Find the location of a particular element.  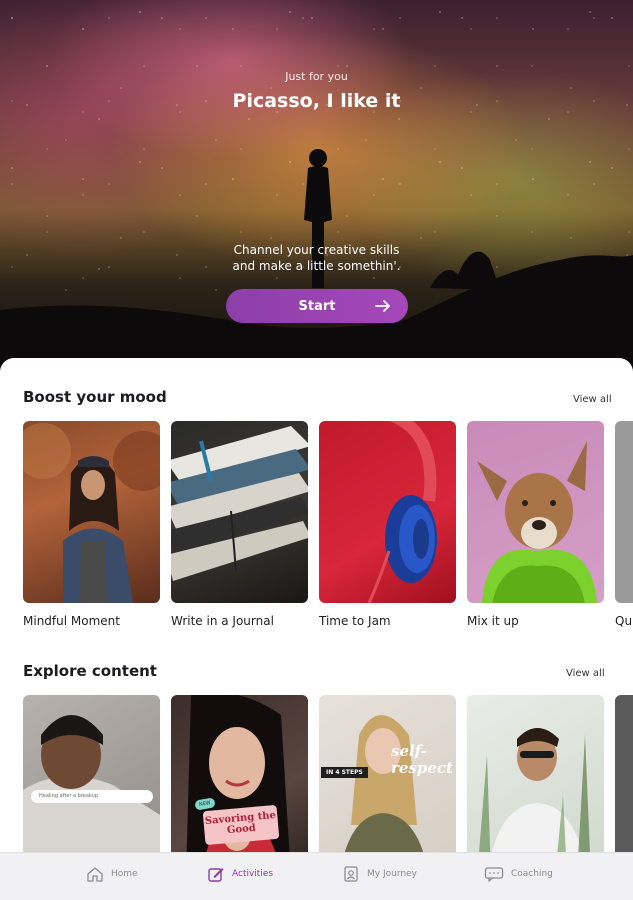

journey-icon is located at coordinates (351, 874).